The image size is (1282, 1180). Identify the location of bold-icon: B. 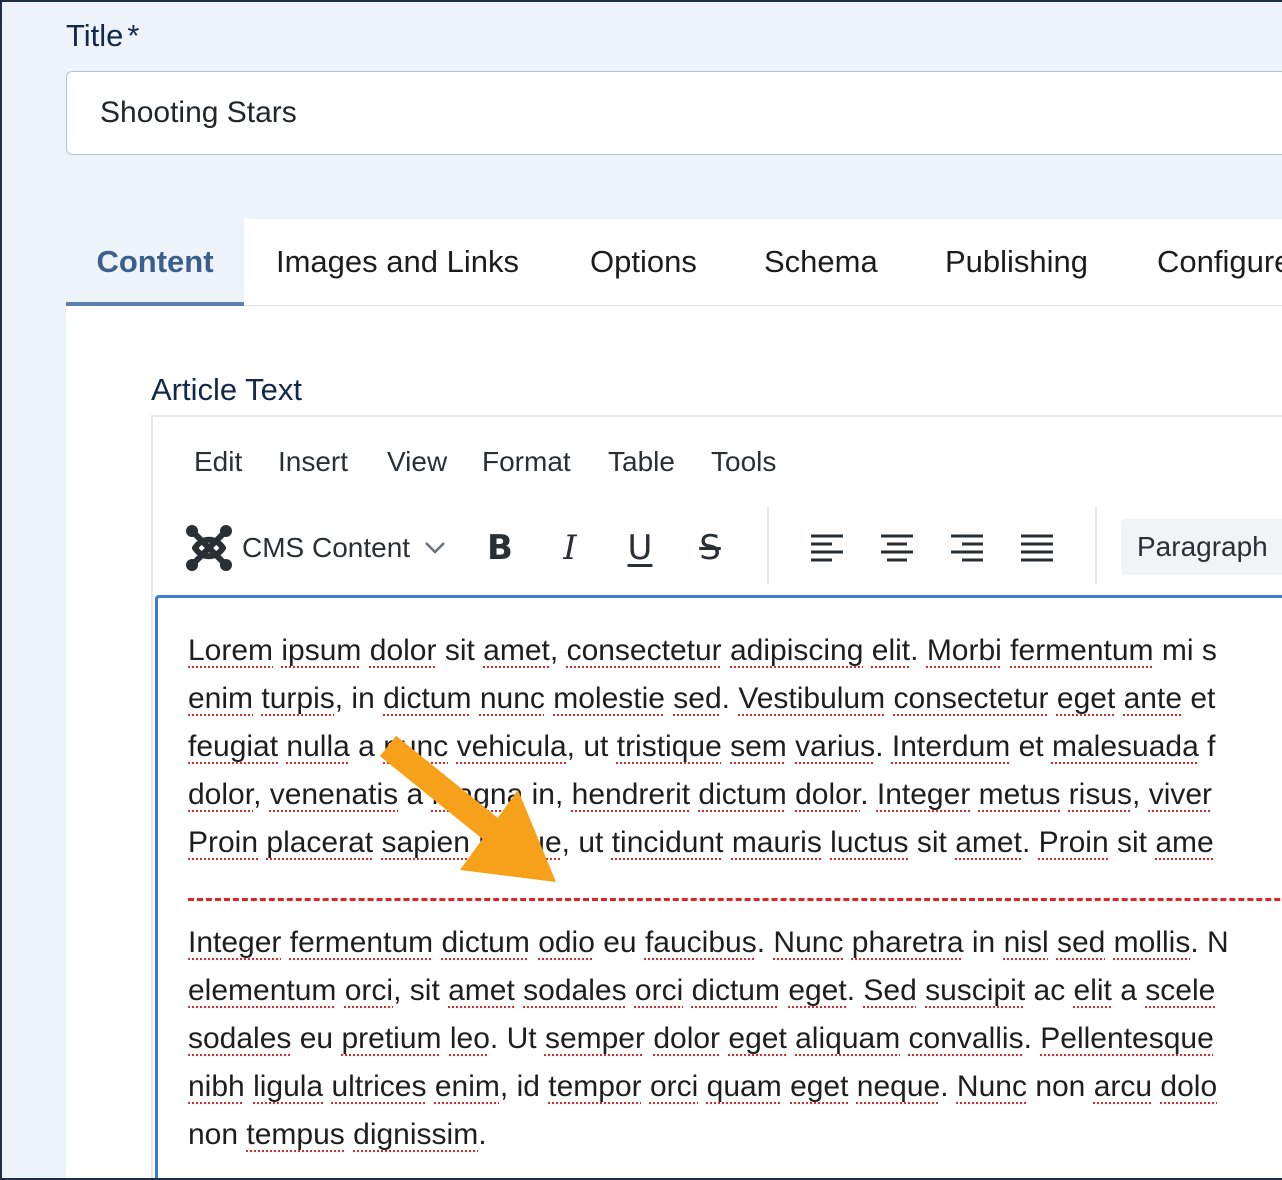
(500, 548).